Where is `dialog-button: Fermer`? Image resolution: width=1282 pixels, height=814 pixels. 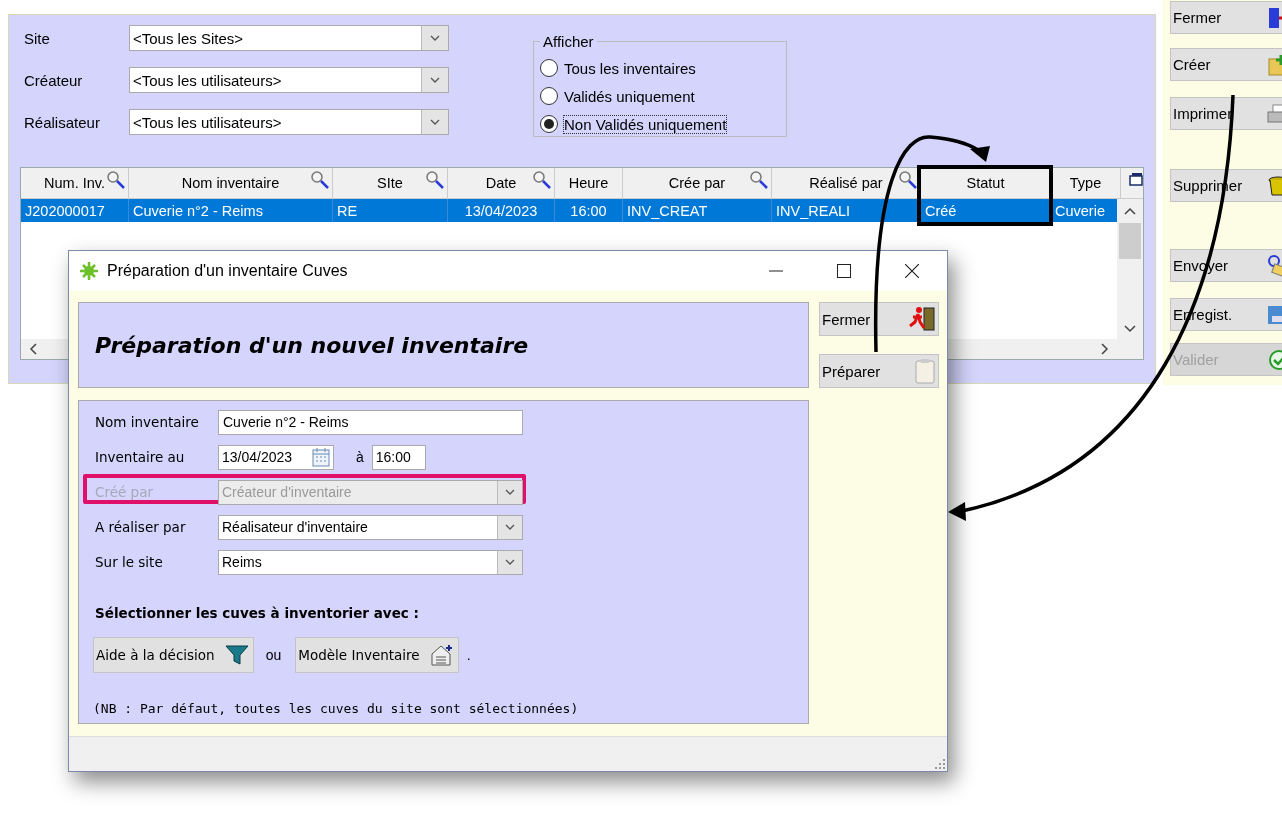 dialog-button: Fermer is located at coordinates (879, 319).